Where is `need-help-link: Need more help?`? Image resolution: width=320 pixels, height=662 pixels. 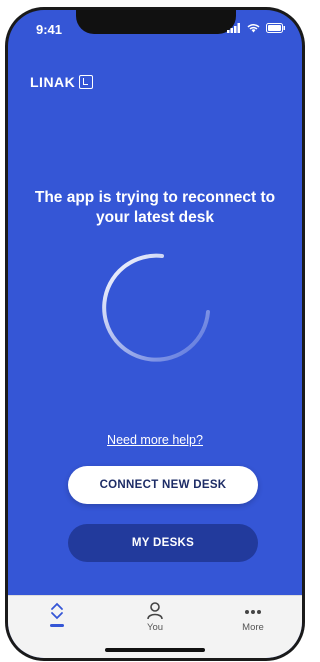
need-help-link: Need more help? is located at coordinates (155, 440).